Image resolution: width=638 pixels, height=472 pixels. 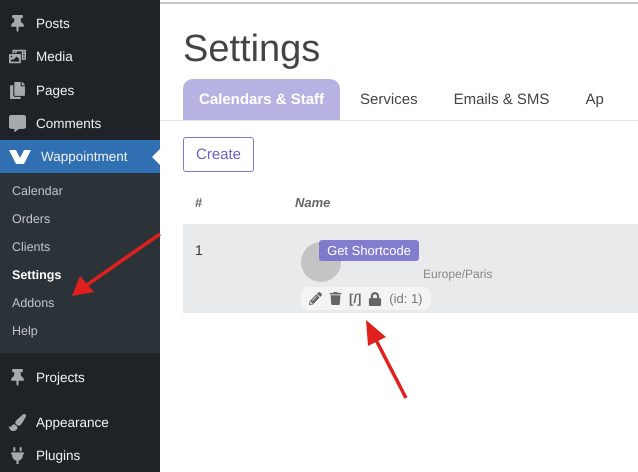 What do you see at coordinates (80, 90) in the screenshot?
I see `sidebar-item: Pages` at bounding box center [80, 90].